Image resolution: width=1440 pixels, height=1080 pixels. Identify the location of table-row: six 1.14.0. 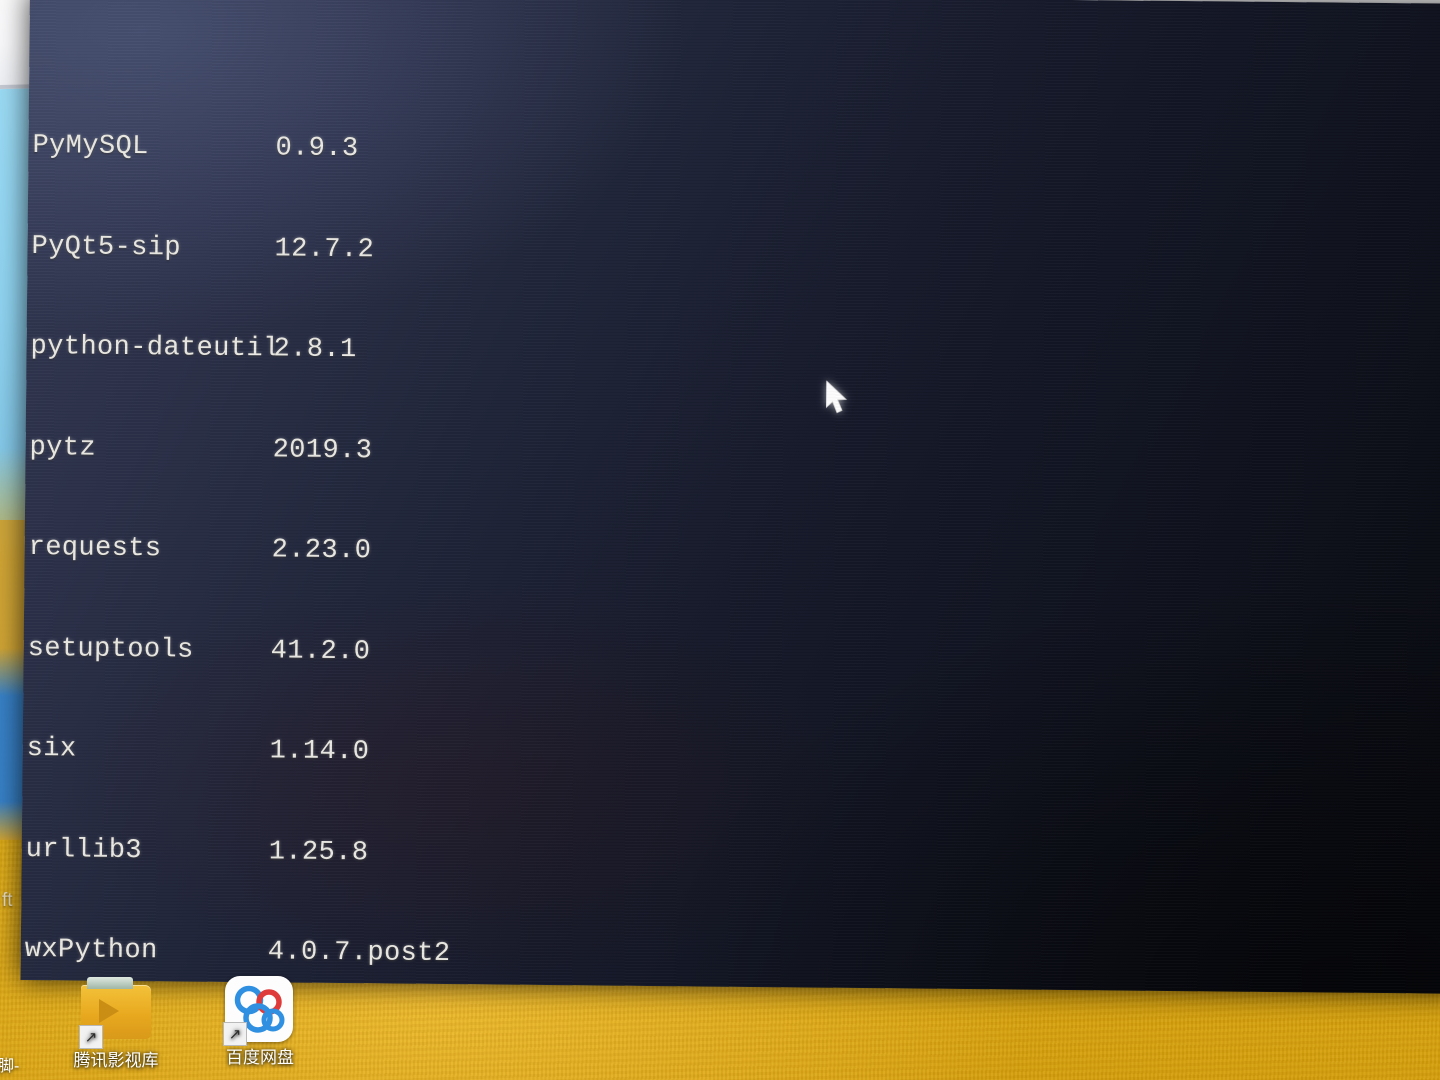
(733, 757).